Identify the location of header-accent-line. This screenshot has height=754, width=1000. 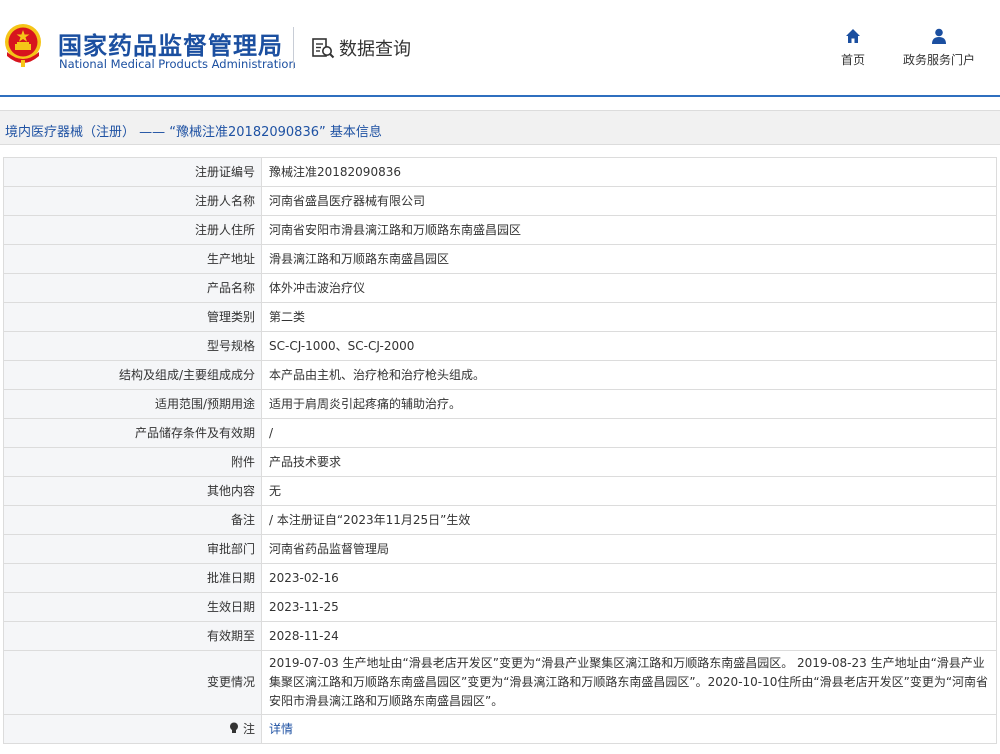
(500, 96).